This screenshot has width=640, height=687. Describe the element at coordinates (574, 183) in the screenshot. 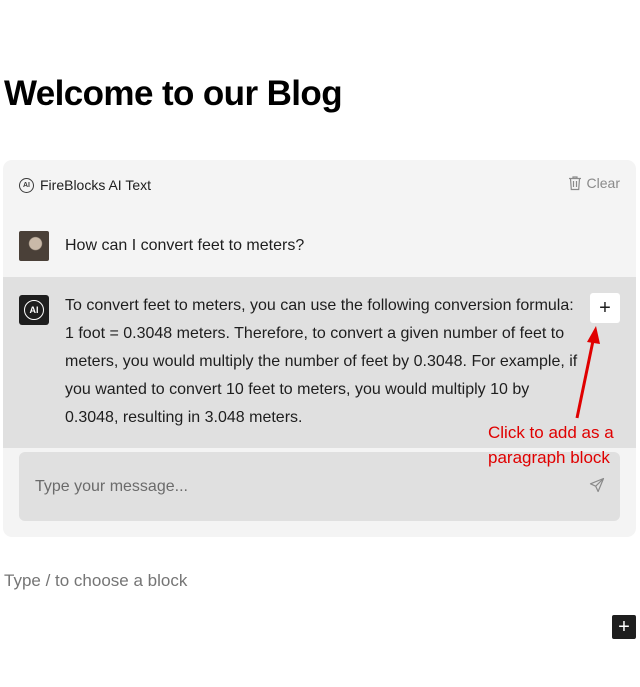

I see `trash-icon` at that location.